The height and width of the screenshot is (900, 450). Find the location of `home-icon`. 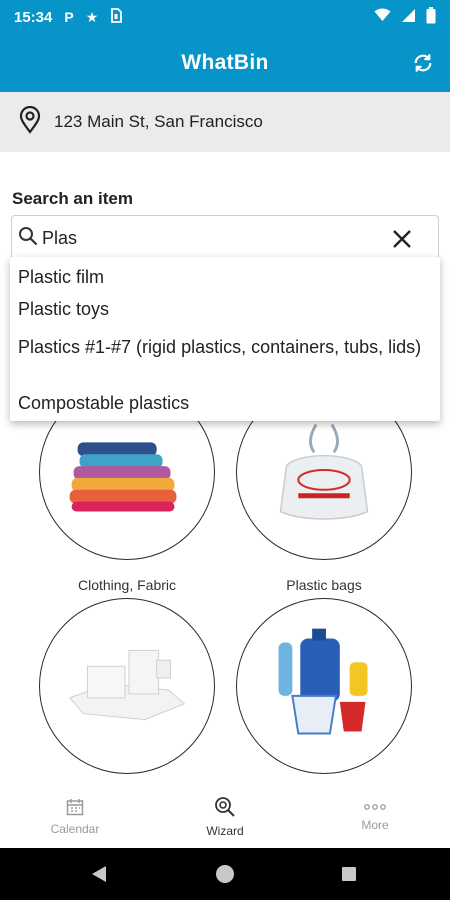

home-icon is located at coordinates (225, 874).